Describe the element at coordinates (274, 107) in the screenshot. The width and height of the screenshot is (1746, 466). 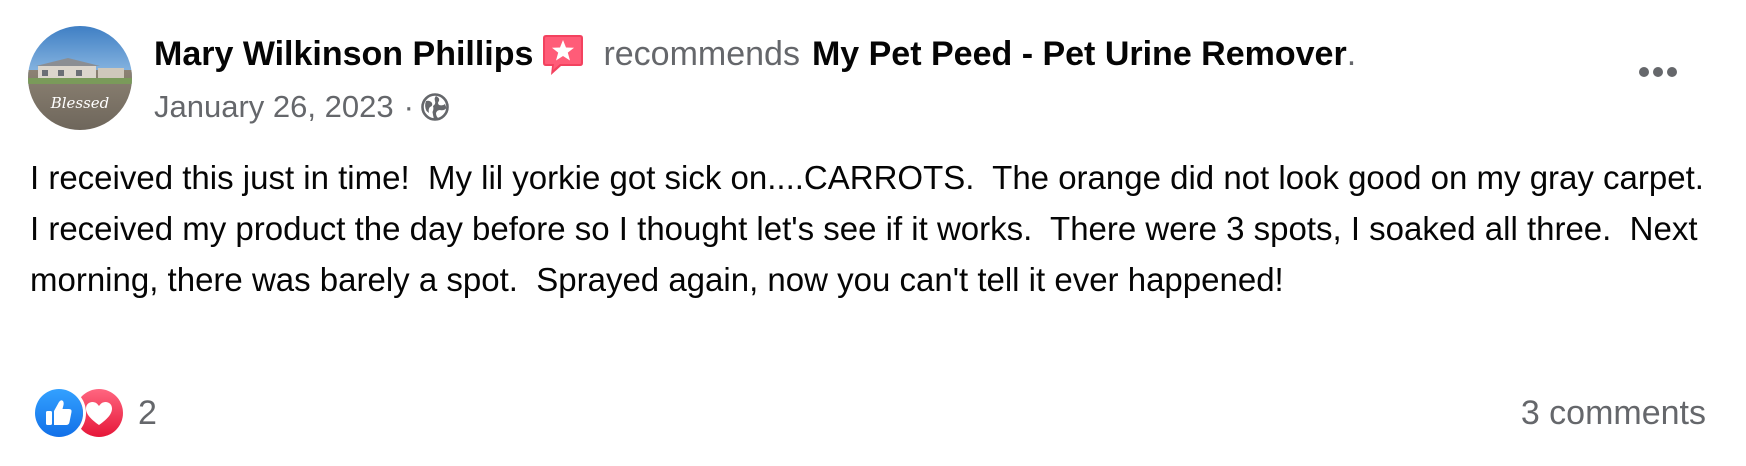
I see `post-date-link: January 26, 2023` at that location.